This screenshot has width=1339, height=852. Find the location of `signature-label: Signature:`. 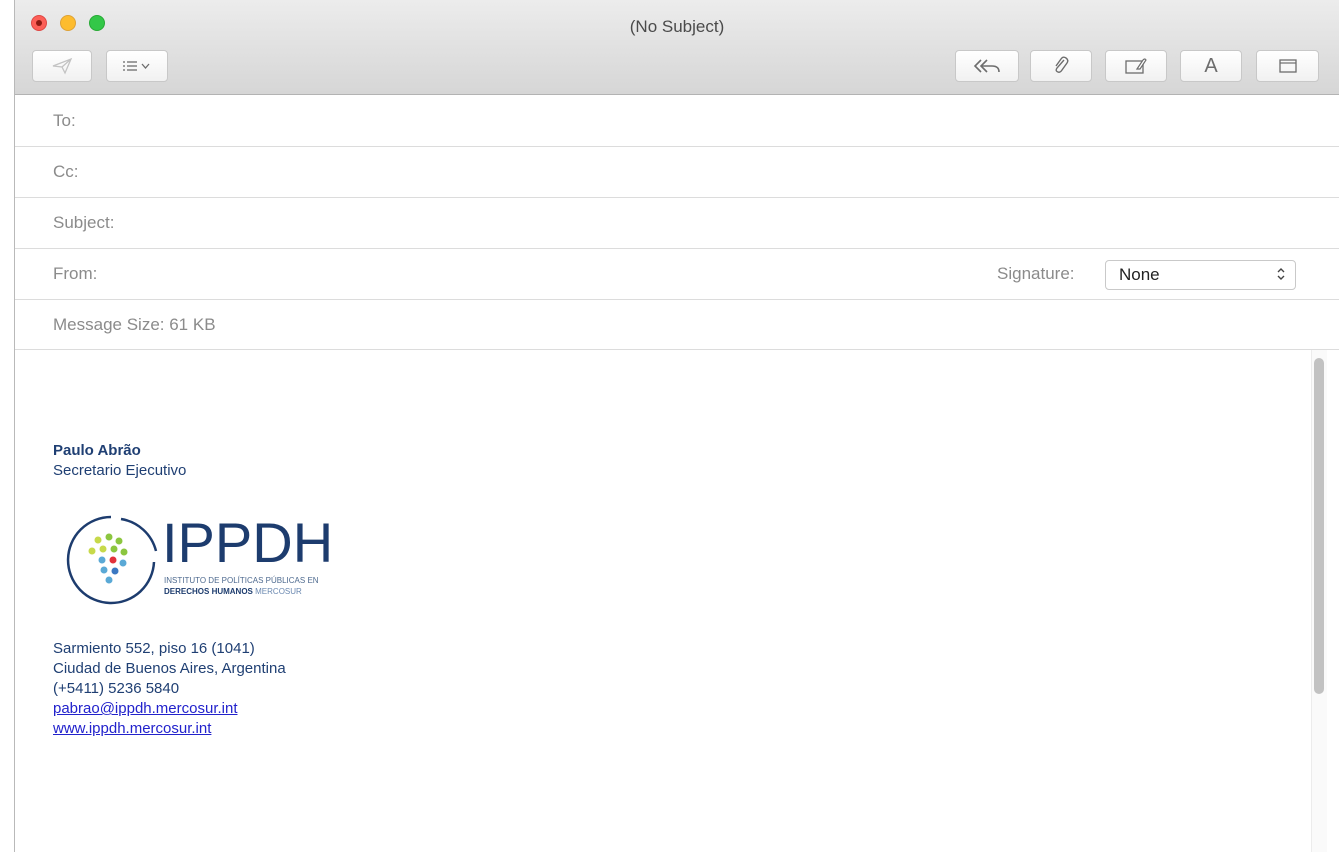

signature-label: Signature: is located at coordinates (1036, 273).